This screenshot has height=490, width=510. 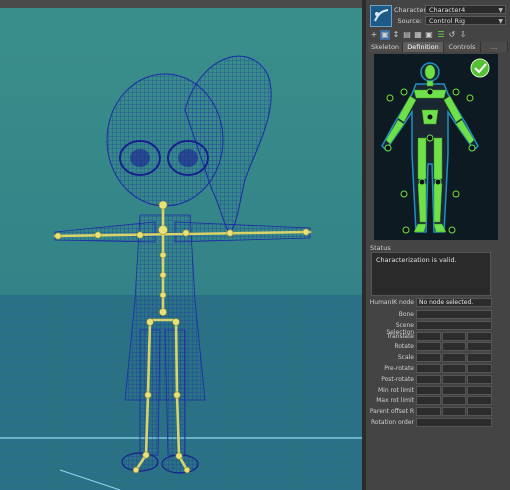 What do you see at coordinates (416, 260) in the screenshot?
I see `status-message: Characterization is valid.` at bounding box center [416, 260].